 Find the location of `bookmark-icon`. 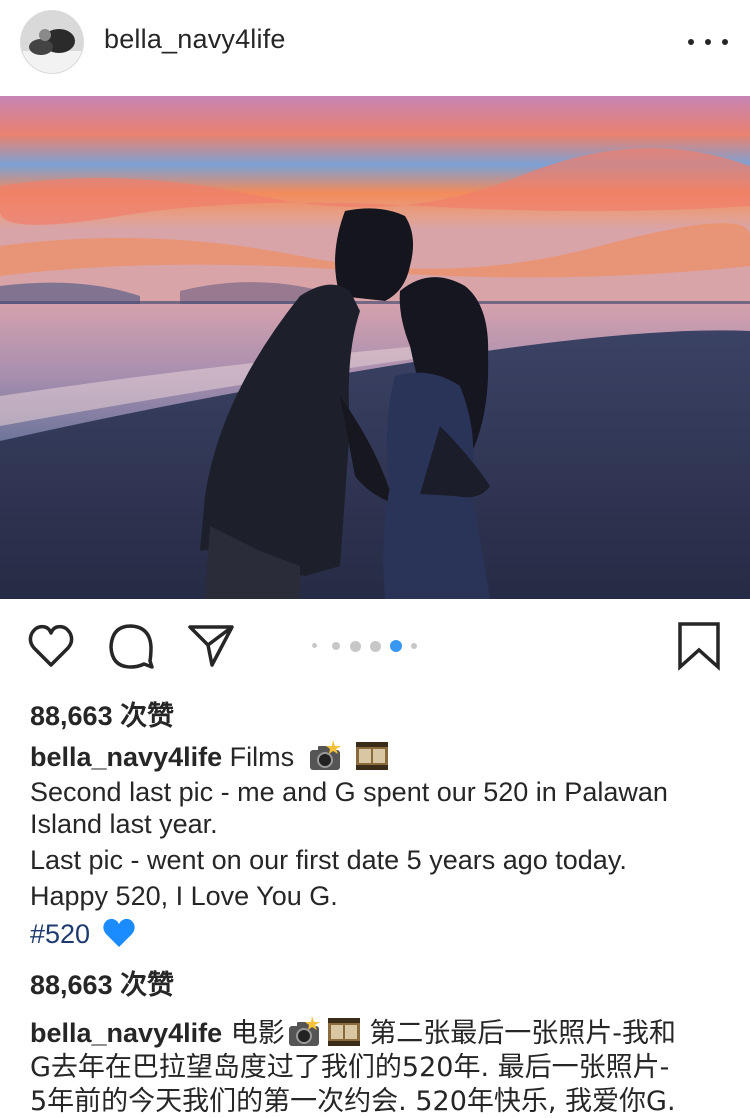

bookmark-icon is located at coordinates (699, 646).